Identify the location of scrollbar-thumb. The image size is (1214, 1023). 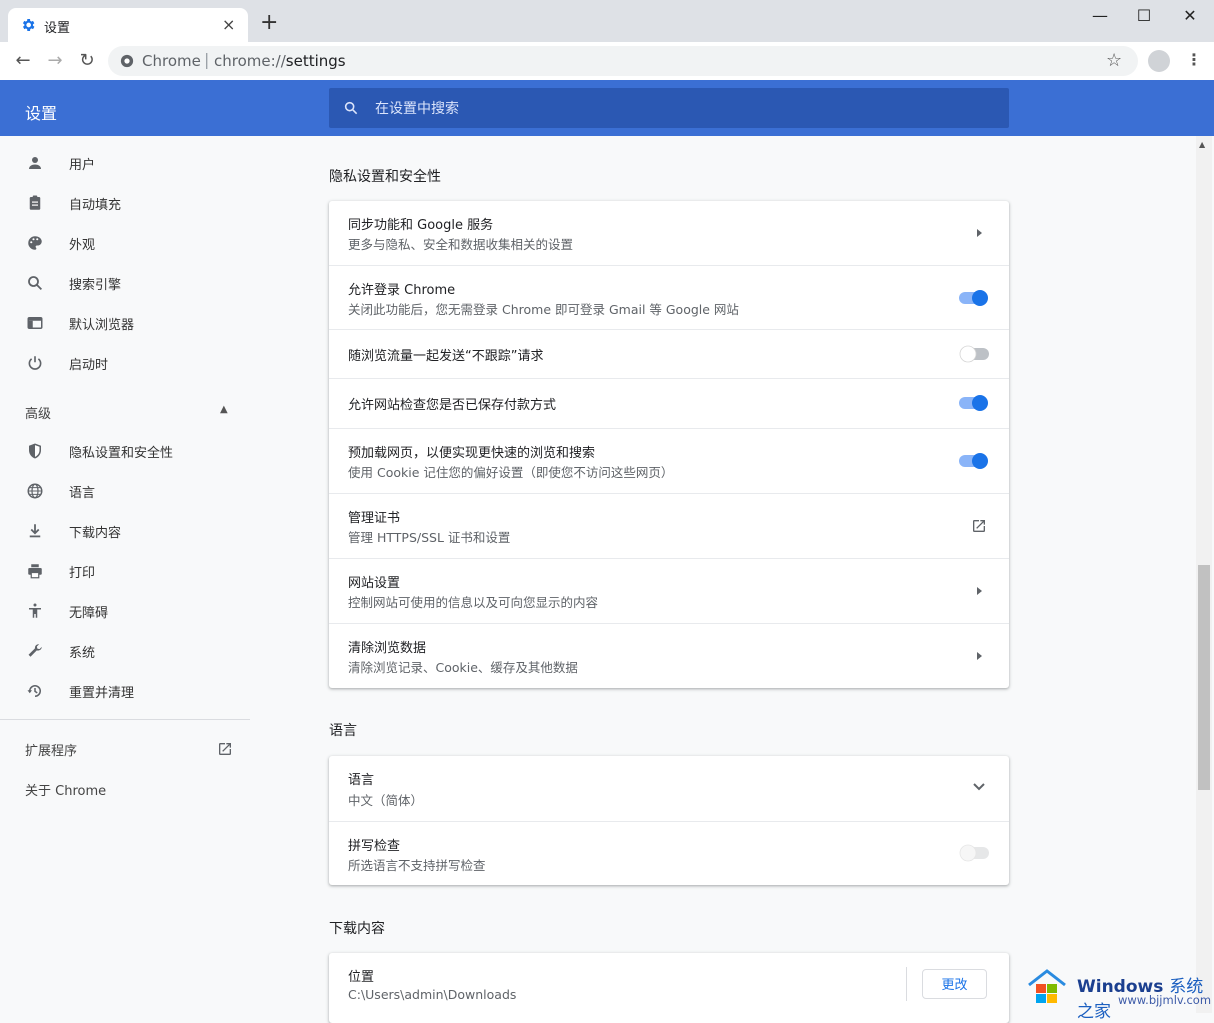
(1204, 677).